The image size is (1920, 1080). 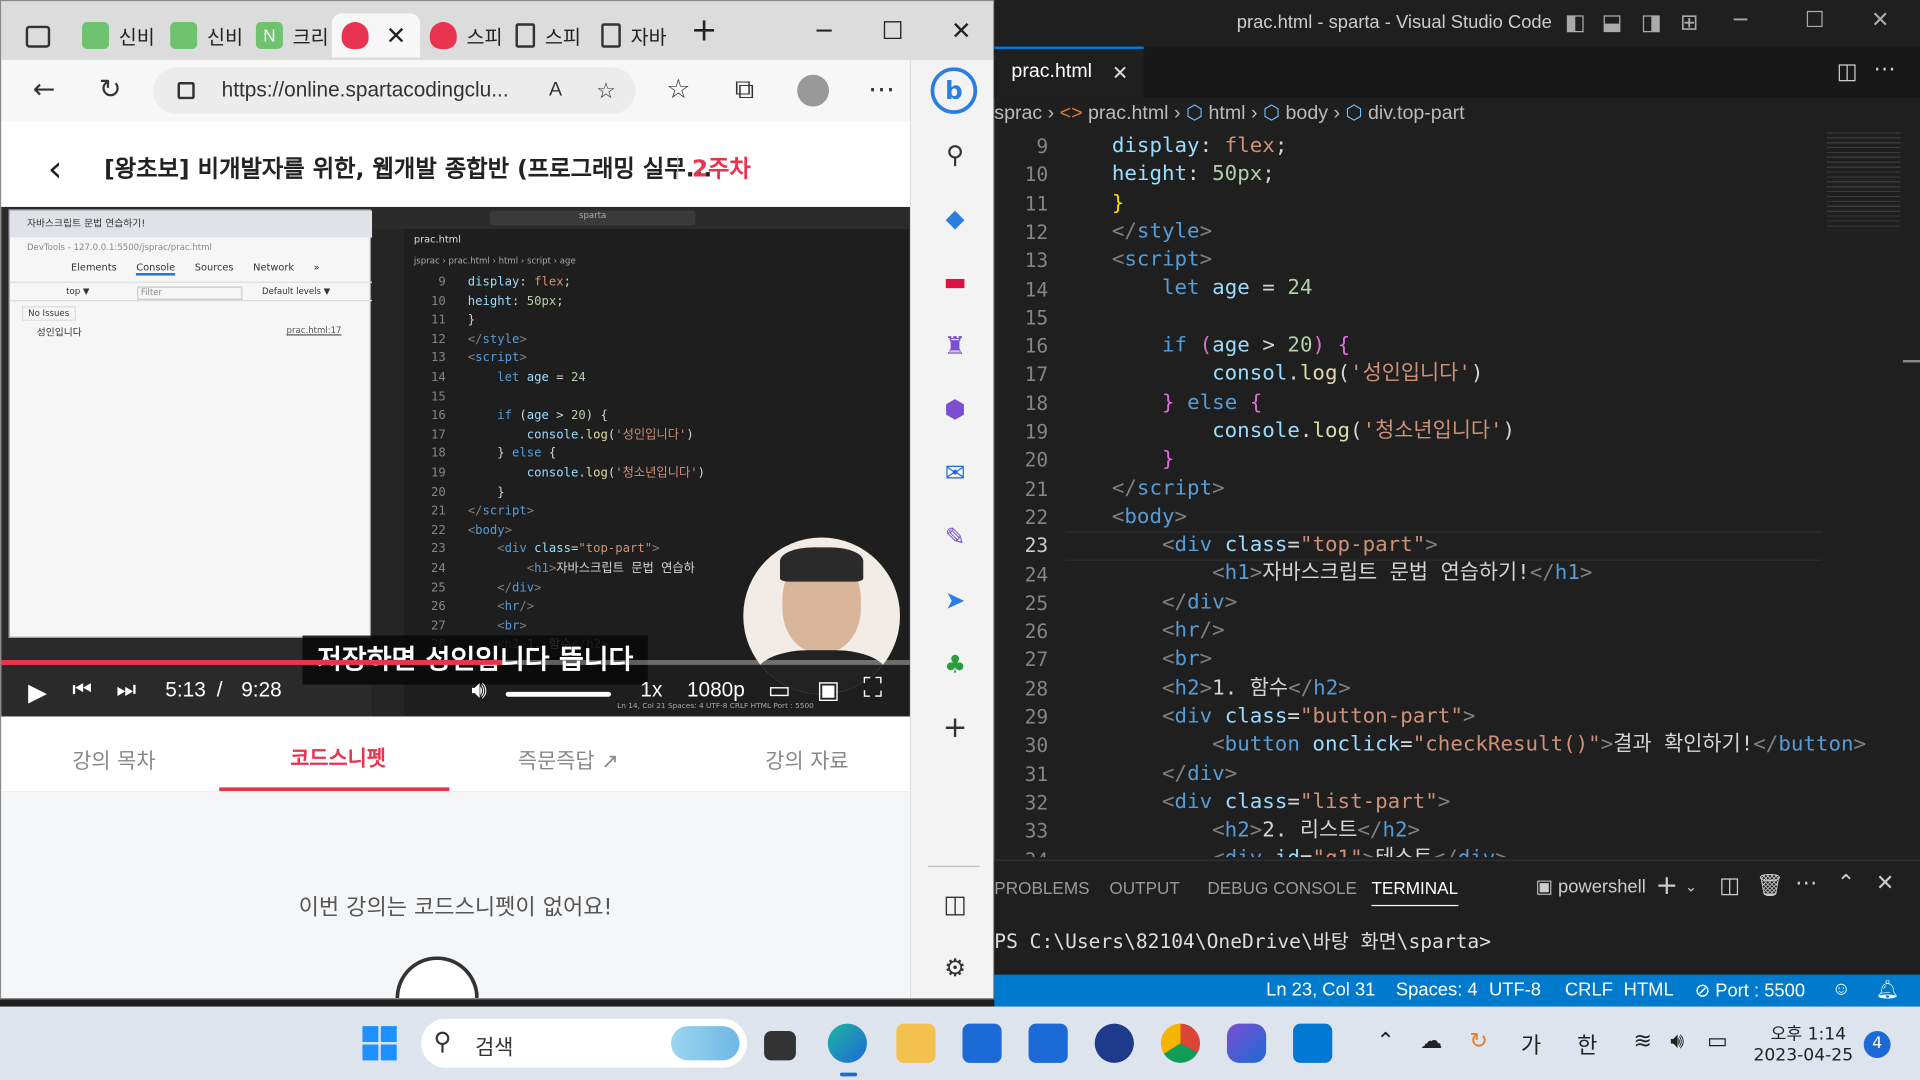 I want to click on panel-tab-problems: PROBLEMS, so click(x=1041, y=888).